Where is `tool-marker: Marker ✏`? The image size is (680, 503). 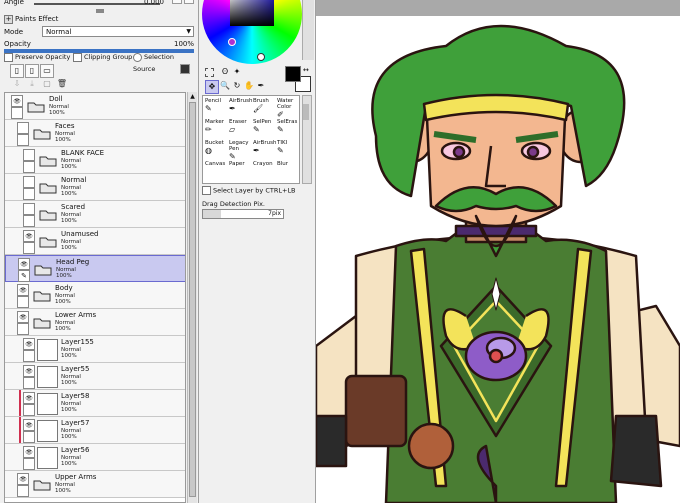 tool-marker: Marker ✏ is located at coordinates (218, 129).